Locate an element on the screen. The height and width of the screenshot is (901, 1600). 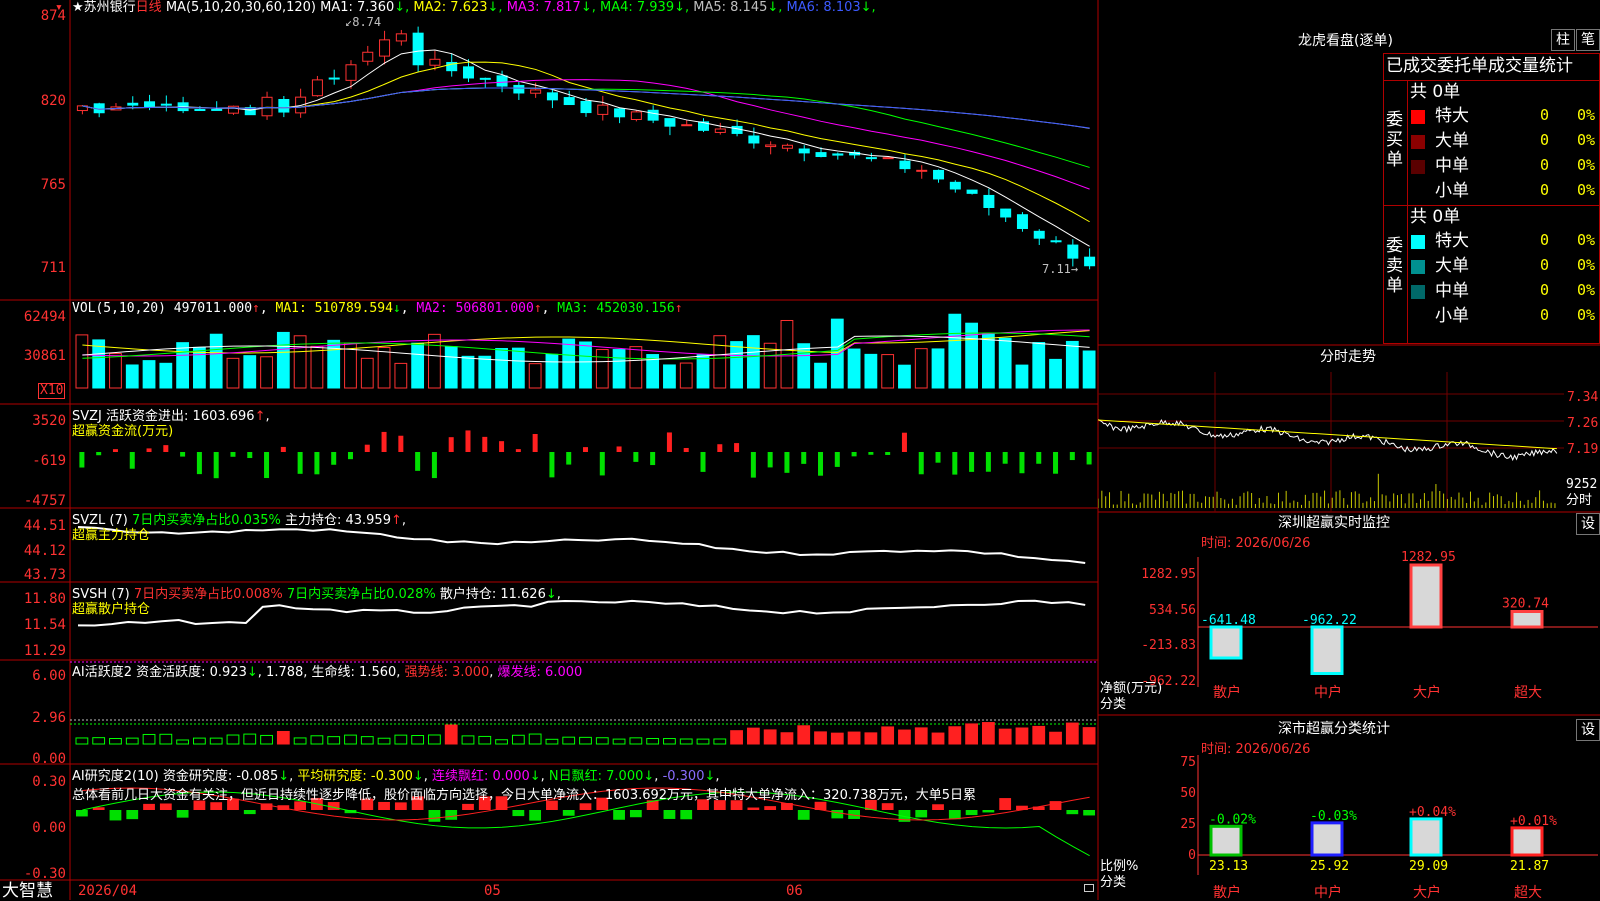
tick-view-button: 笔 is located at coordinates (1588, 40).